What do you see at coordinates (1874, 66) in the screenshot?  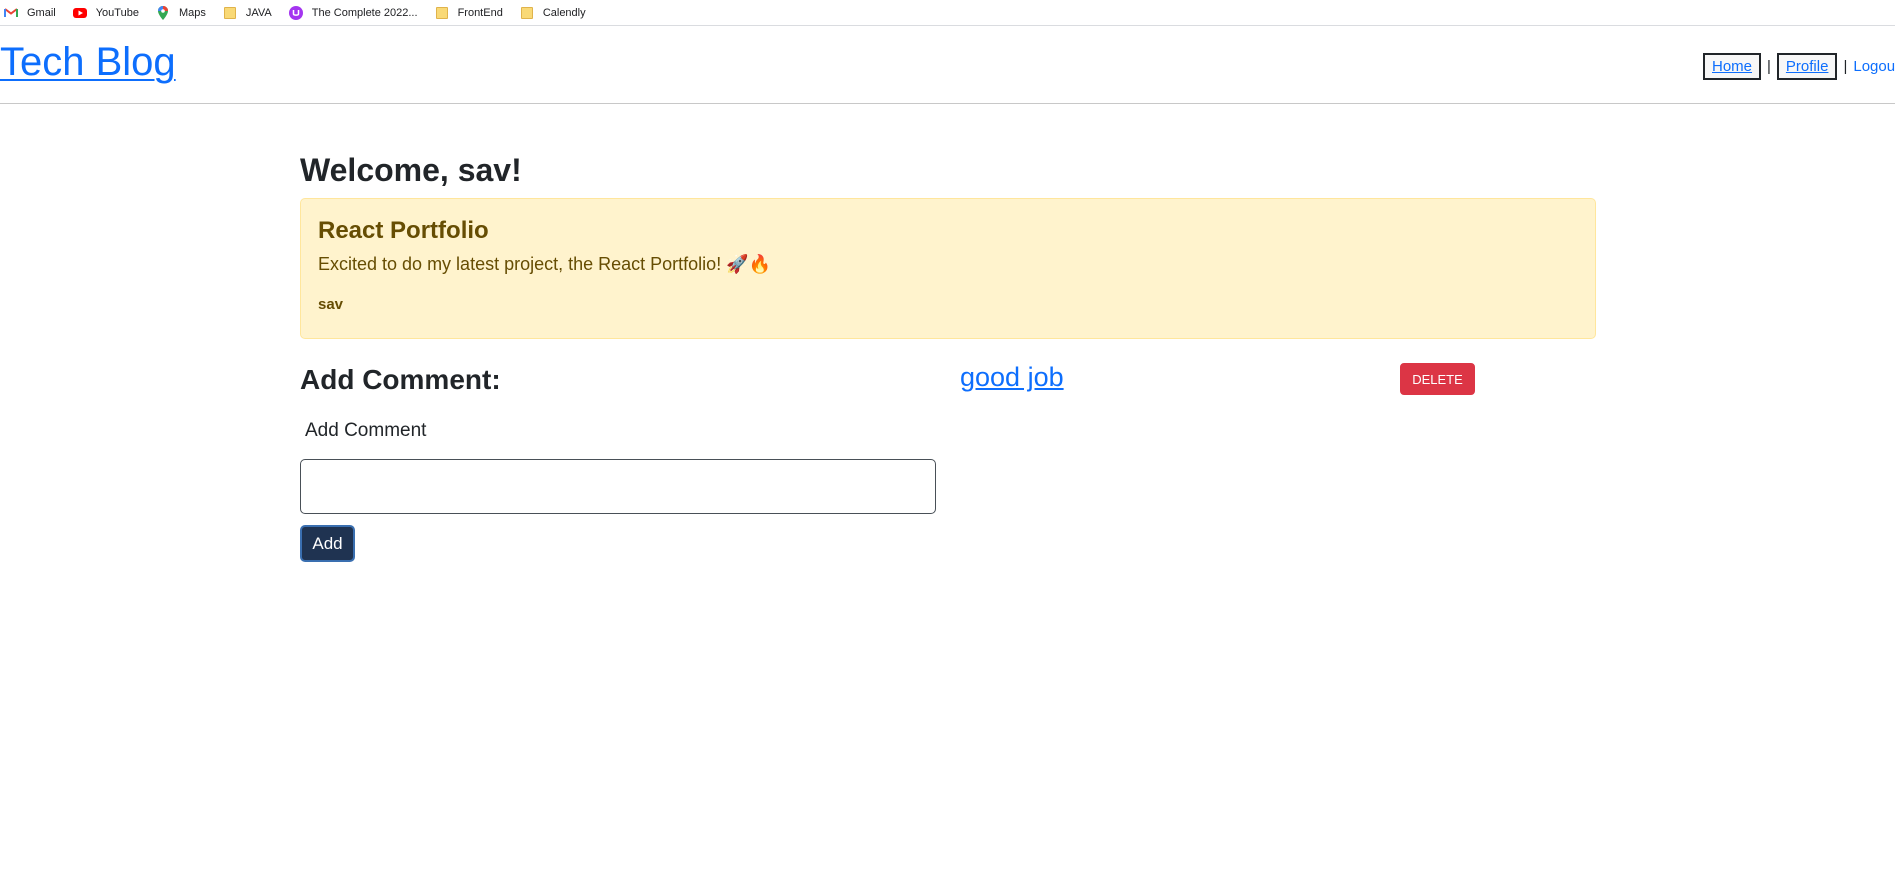 I see `nav-logout-link: Logou` at bounding box center [1874, 66].